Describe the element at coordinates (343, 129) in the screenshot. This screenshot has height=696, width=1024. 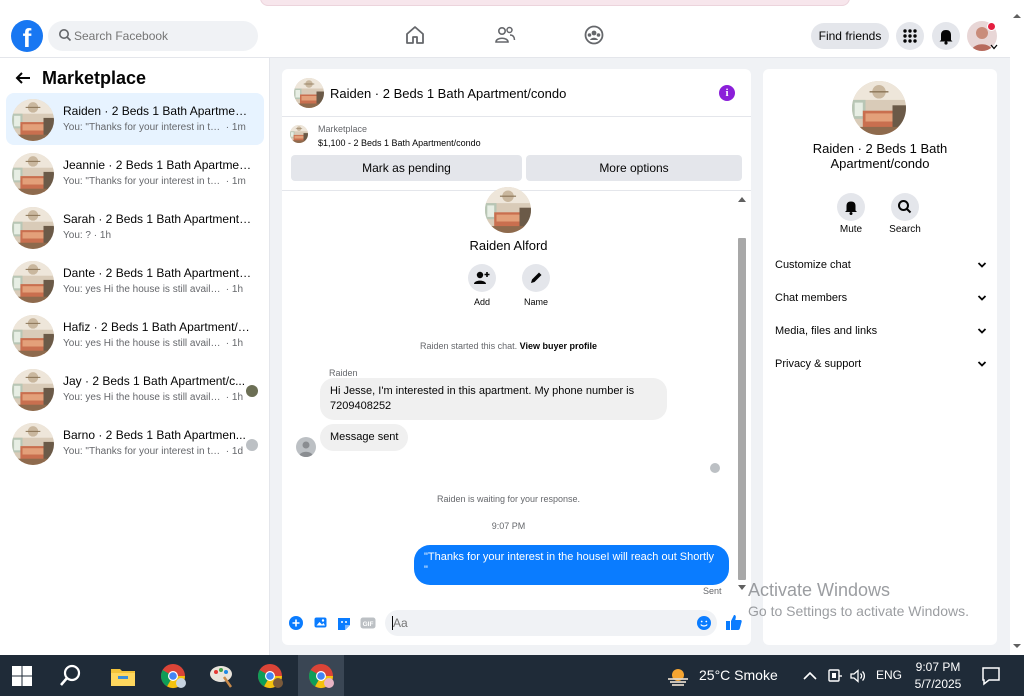
I see `listing-source: Marketplace` at that location.